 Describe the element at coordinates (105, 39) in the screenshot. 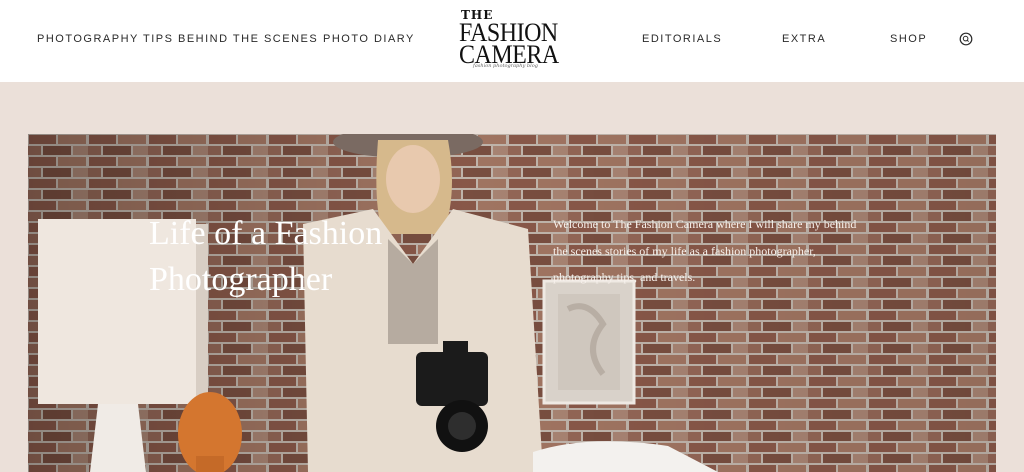

I see `nav-photography-tips: PHOTOGRAPHY TIPS` at that location.